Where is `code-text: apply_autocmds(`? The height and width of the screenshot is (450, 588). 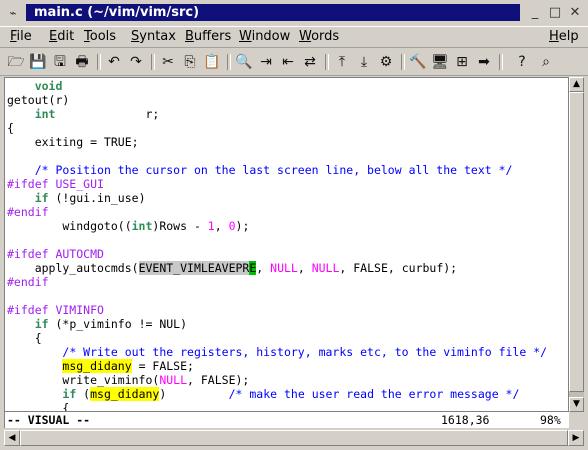 code-text: apply_autocmds( is located at coordinates (73, 268).